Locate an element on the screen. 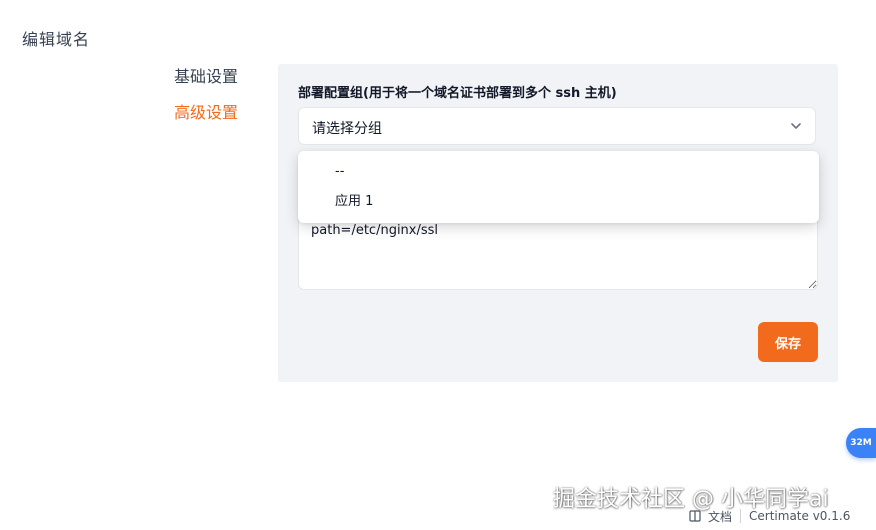 This screenshot has height=530, width=876. docs-link: 文档 is located at coordinates (720, 516).